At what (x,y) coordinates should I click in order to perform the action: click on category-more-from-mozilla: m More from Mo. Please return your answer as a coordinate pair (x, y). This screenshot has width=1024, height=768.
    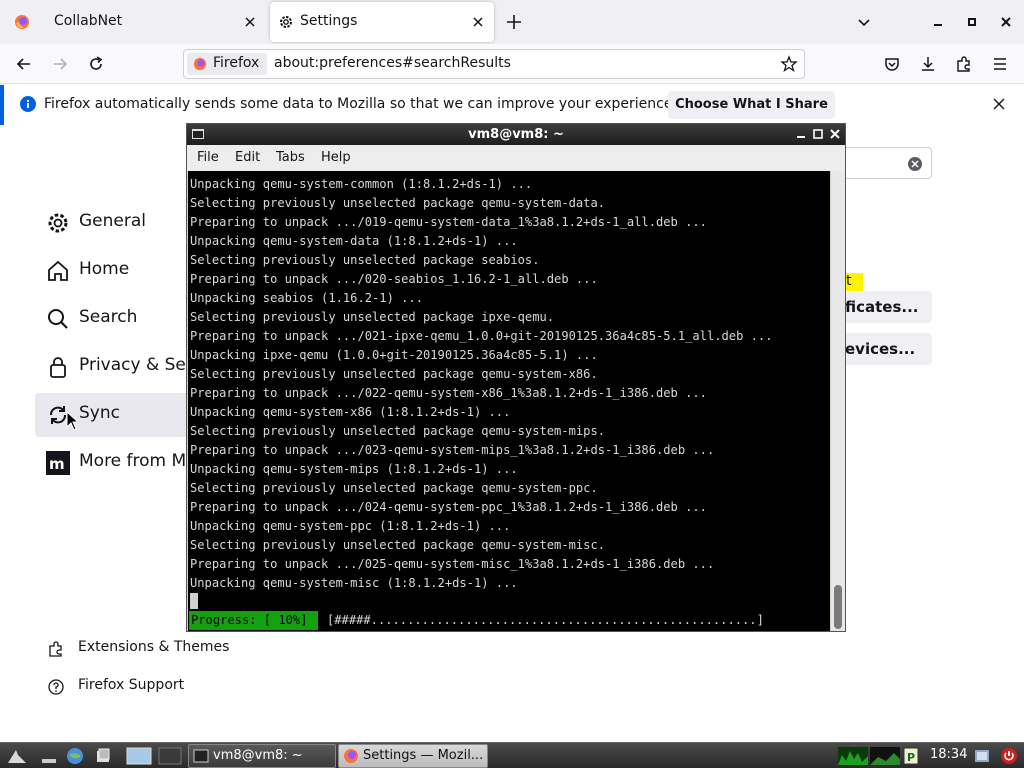
    Looking at the image, I should click on (117, 463).